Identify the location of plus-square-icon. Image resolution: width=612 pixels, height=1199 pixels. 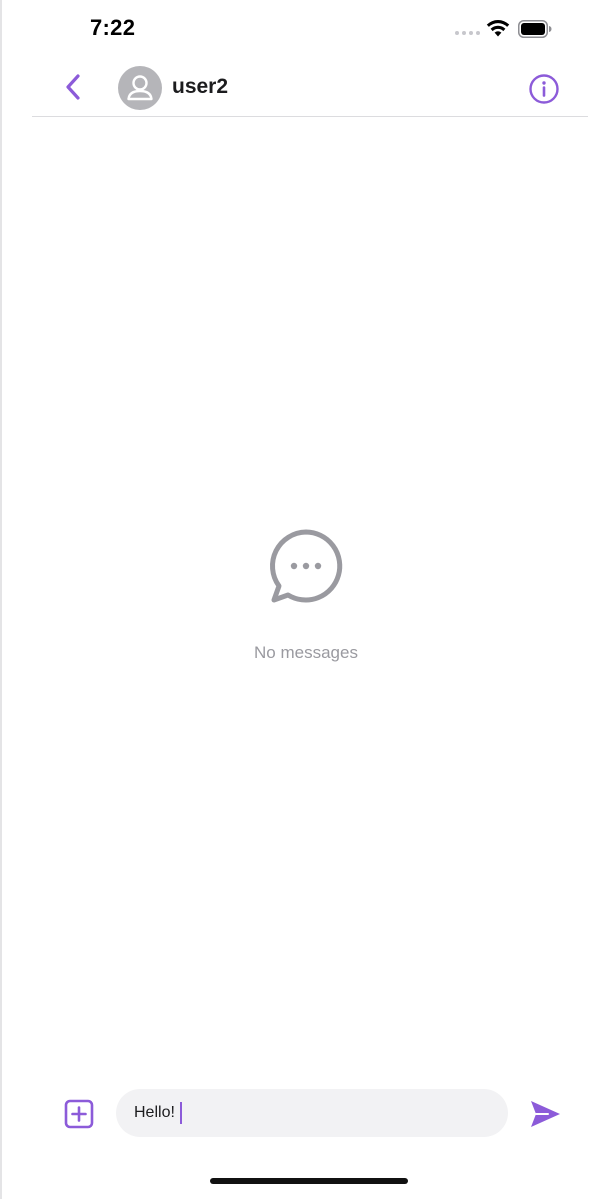
(79, 1114).